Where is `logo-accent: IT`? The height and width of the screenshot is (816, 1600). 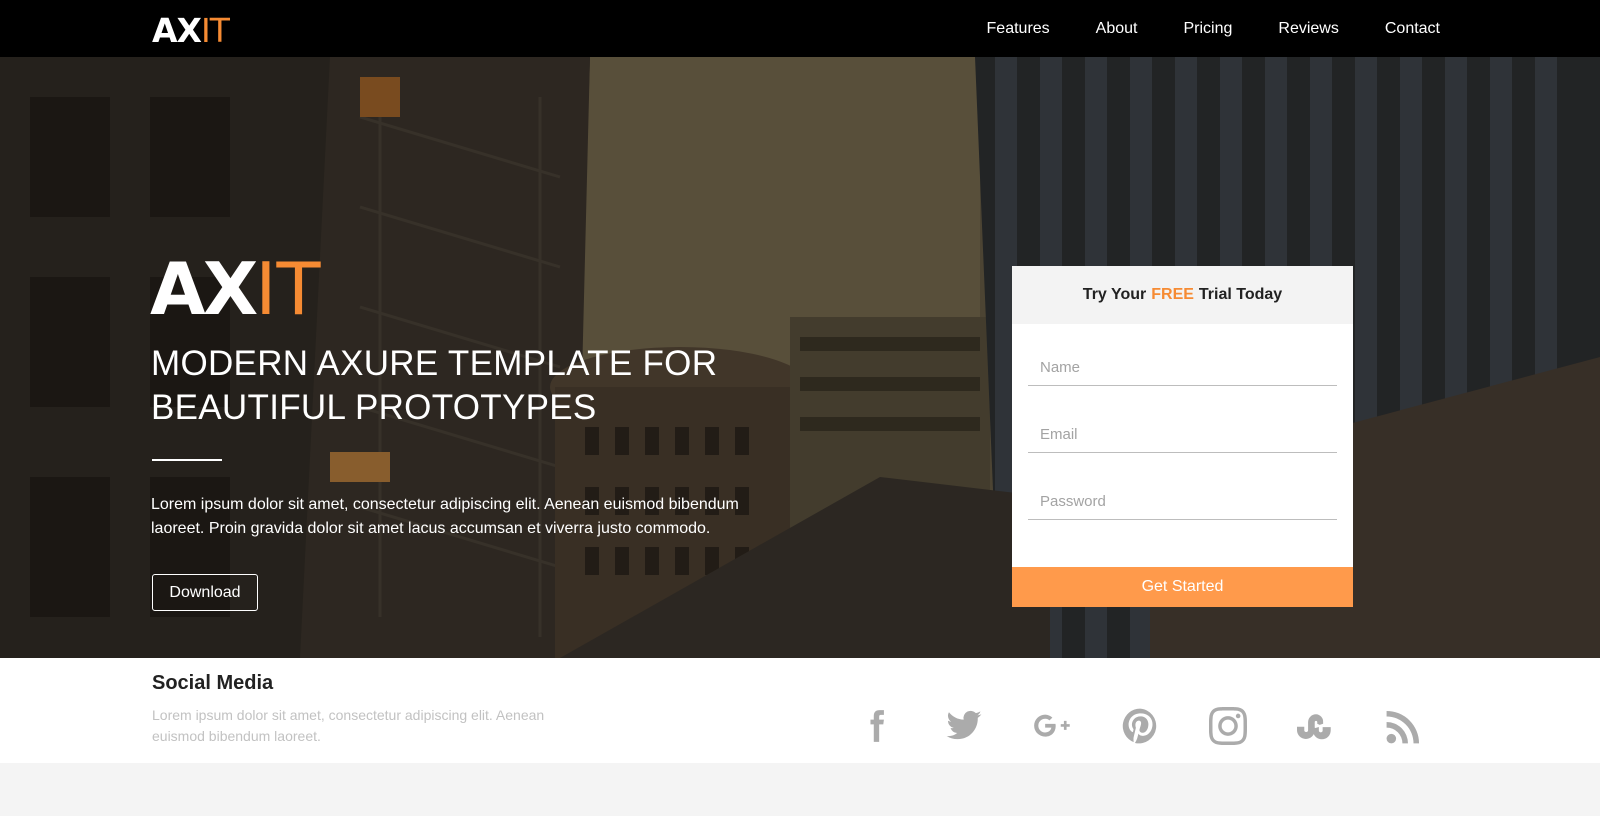
logo-accent: IT is located at coordinates (215, 30).